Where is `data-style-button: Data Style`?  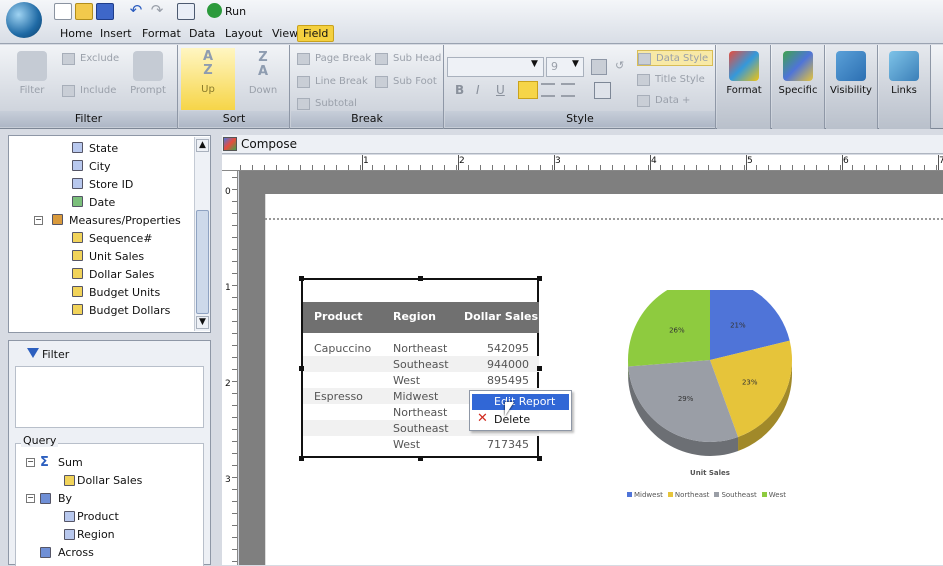 data-style-button: Data Style is located at coordinates (675, 58).